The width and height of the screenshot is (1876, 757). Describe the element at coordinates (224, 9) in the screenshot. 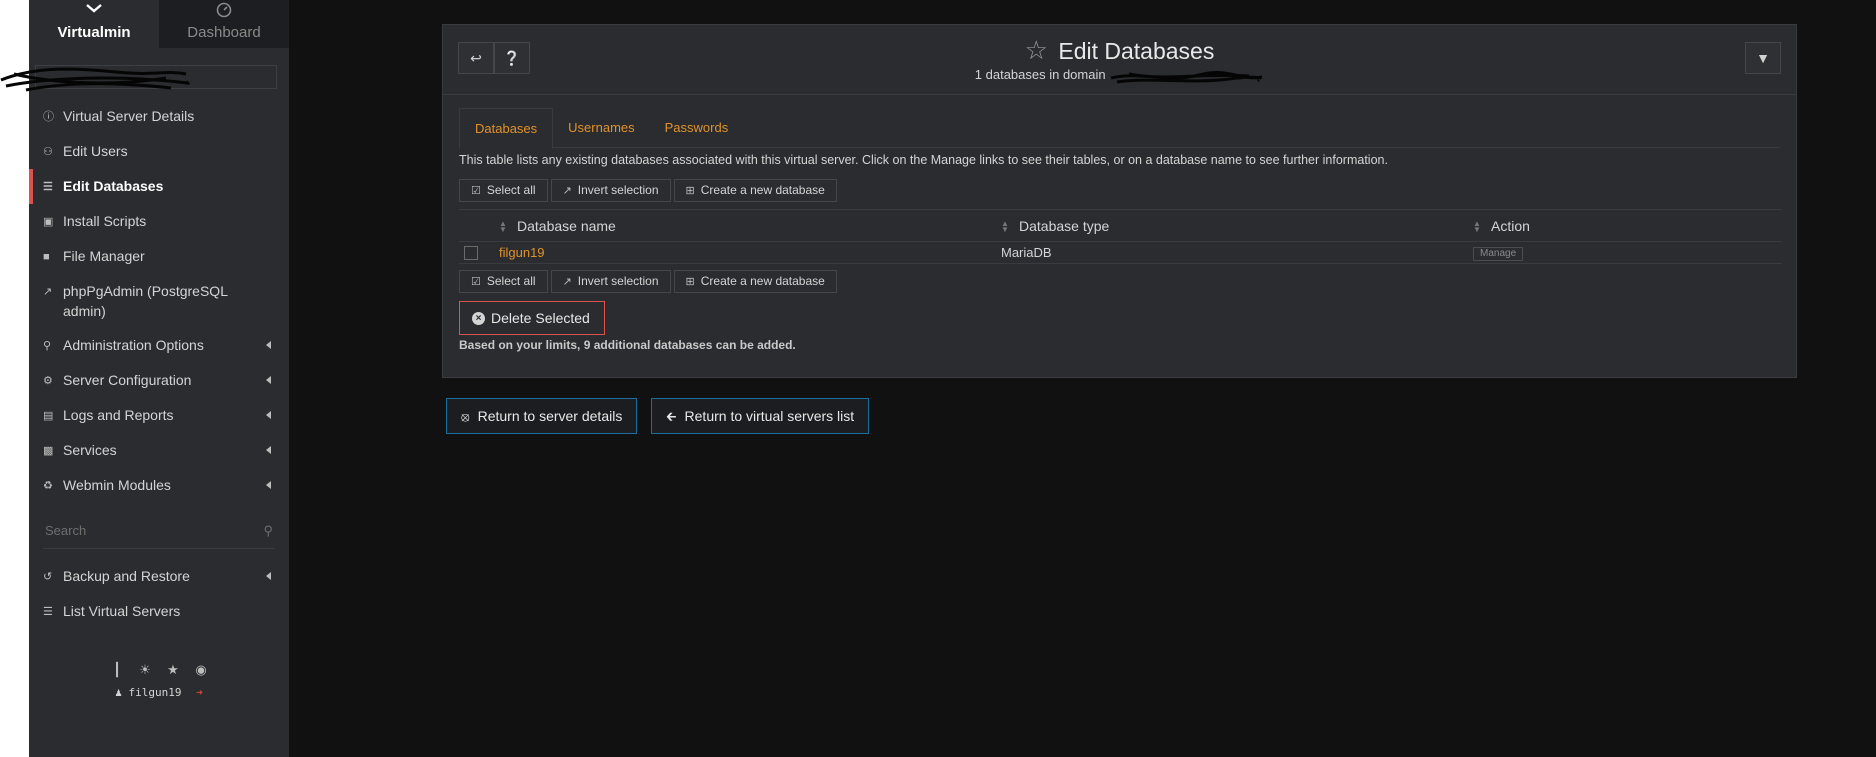

I see `dashboard-gauge-icon` at that location.